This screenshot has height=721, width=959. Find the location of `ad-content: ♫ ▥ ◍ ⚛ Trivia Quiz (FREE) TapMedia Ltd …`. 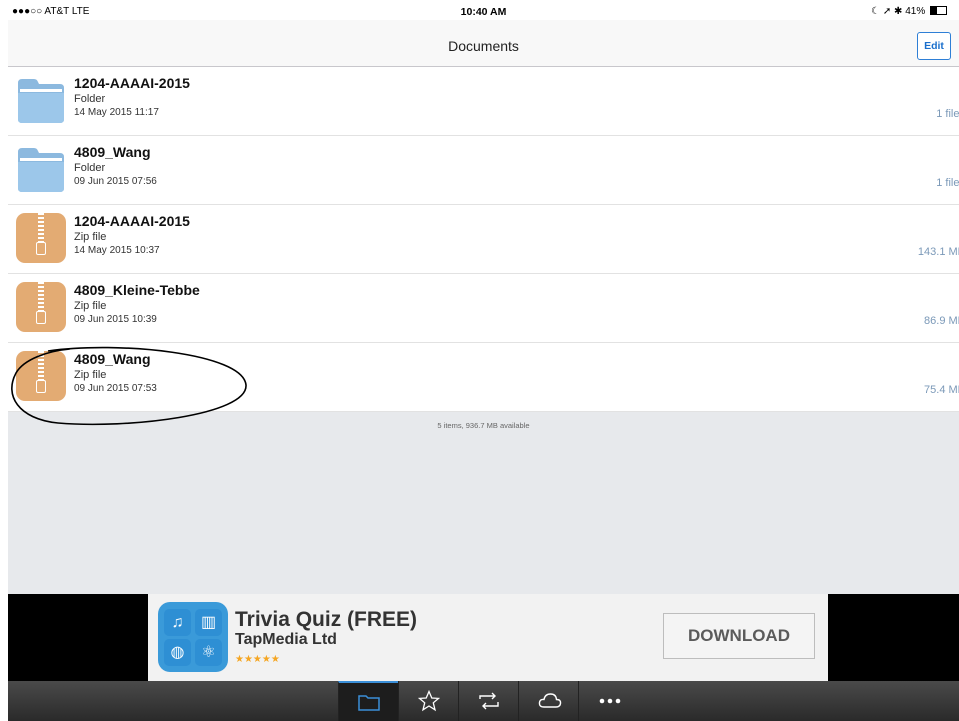

ad-content: ♫ ▥ ◍ ⚛ Trivia Quiz (FREE) TapMedia Ltd … is located at coordinates (488, 637).